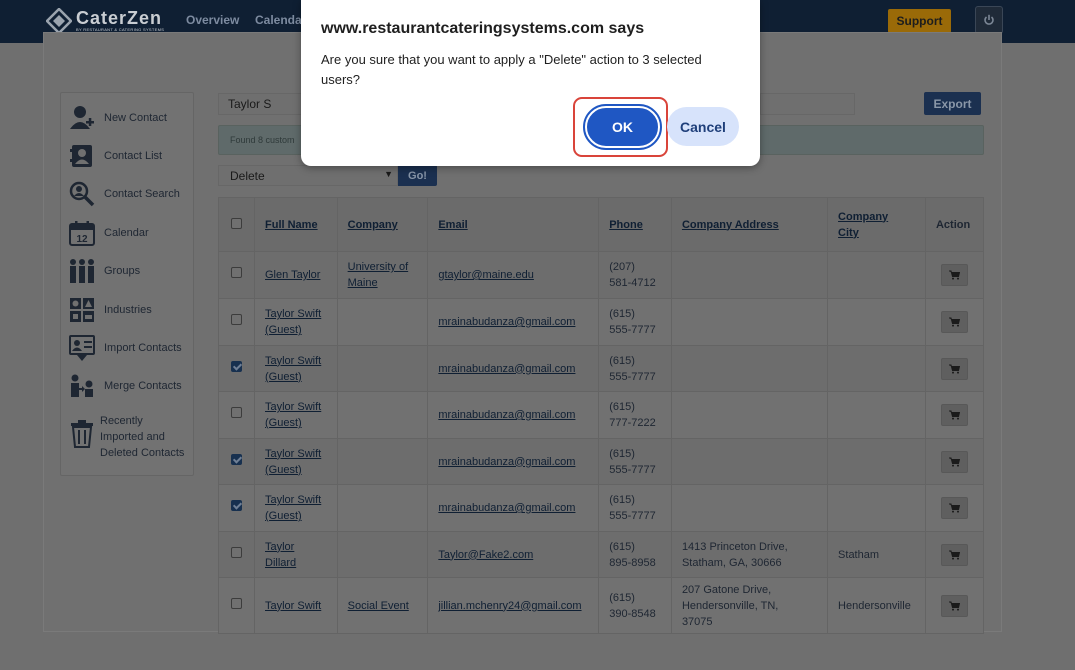 The height and width of the screenshot is (670, 1075). What do you see at coordinates (109, 233) in the screenshot?
I see `sidebar-item-calendar: 12 Calendar` at bounding box center [109, 233].